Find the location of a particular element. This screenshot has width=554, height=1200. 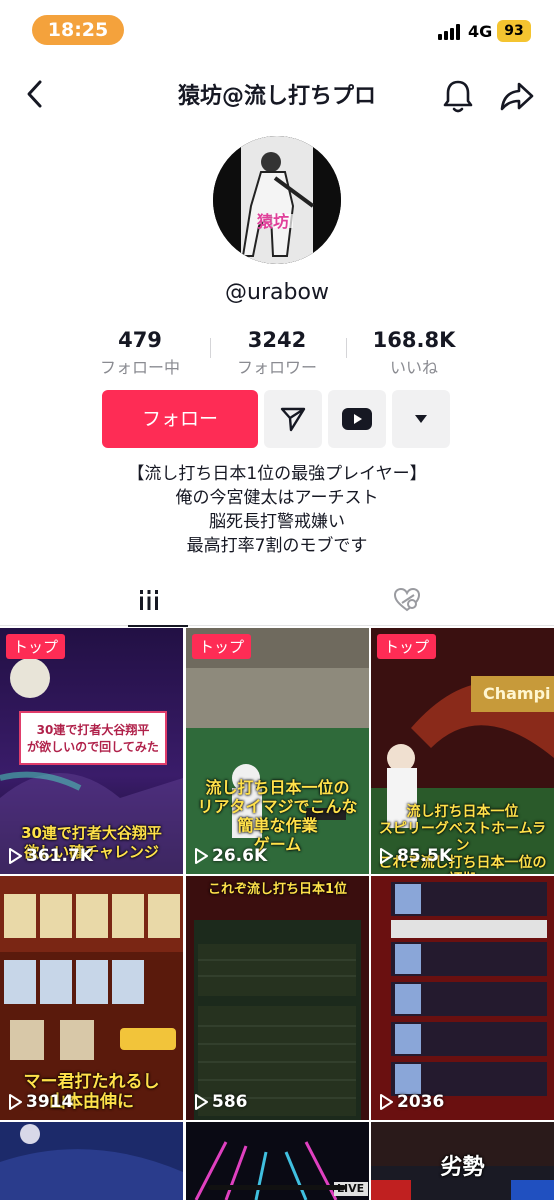

more-dropdown-button is located at coordinates (421, 419).